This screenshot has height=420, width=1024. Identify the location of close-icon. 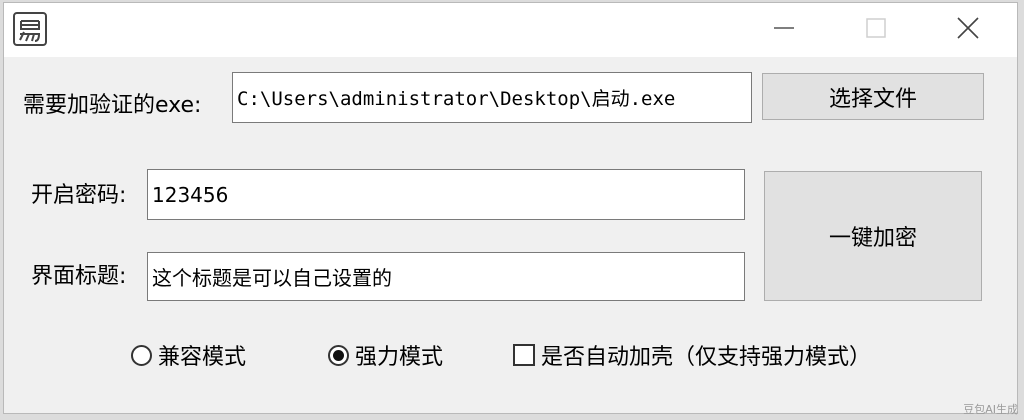
(968, 30).